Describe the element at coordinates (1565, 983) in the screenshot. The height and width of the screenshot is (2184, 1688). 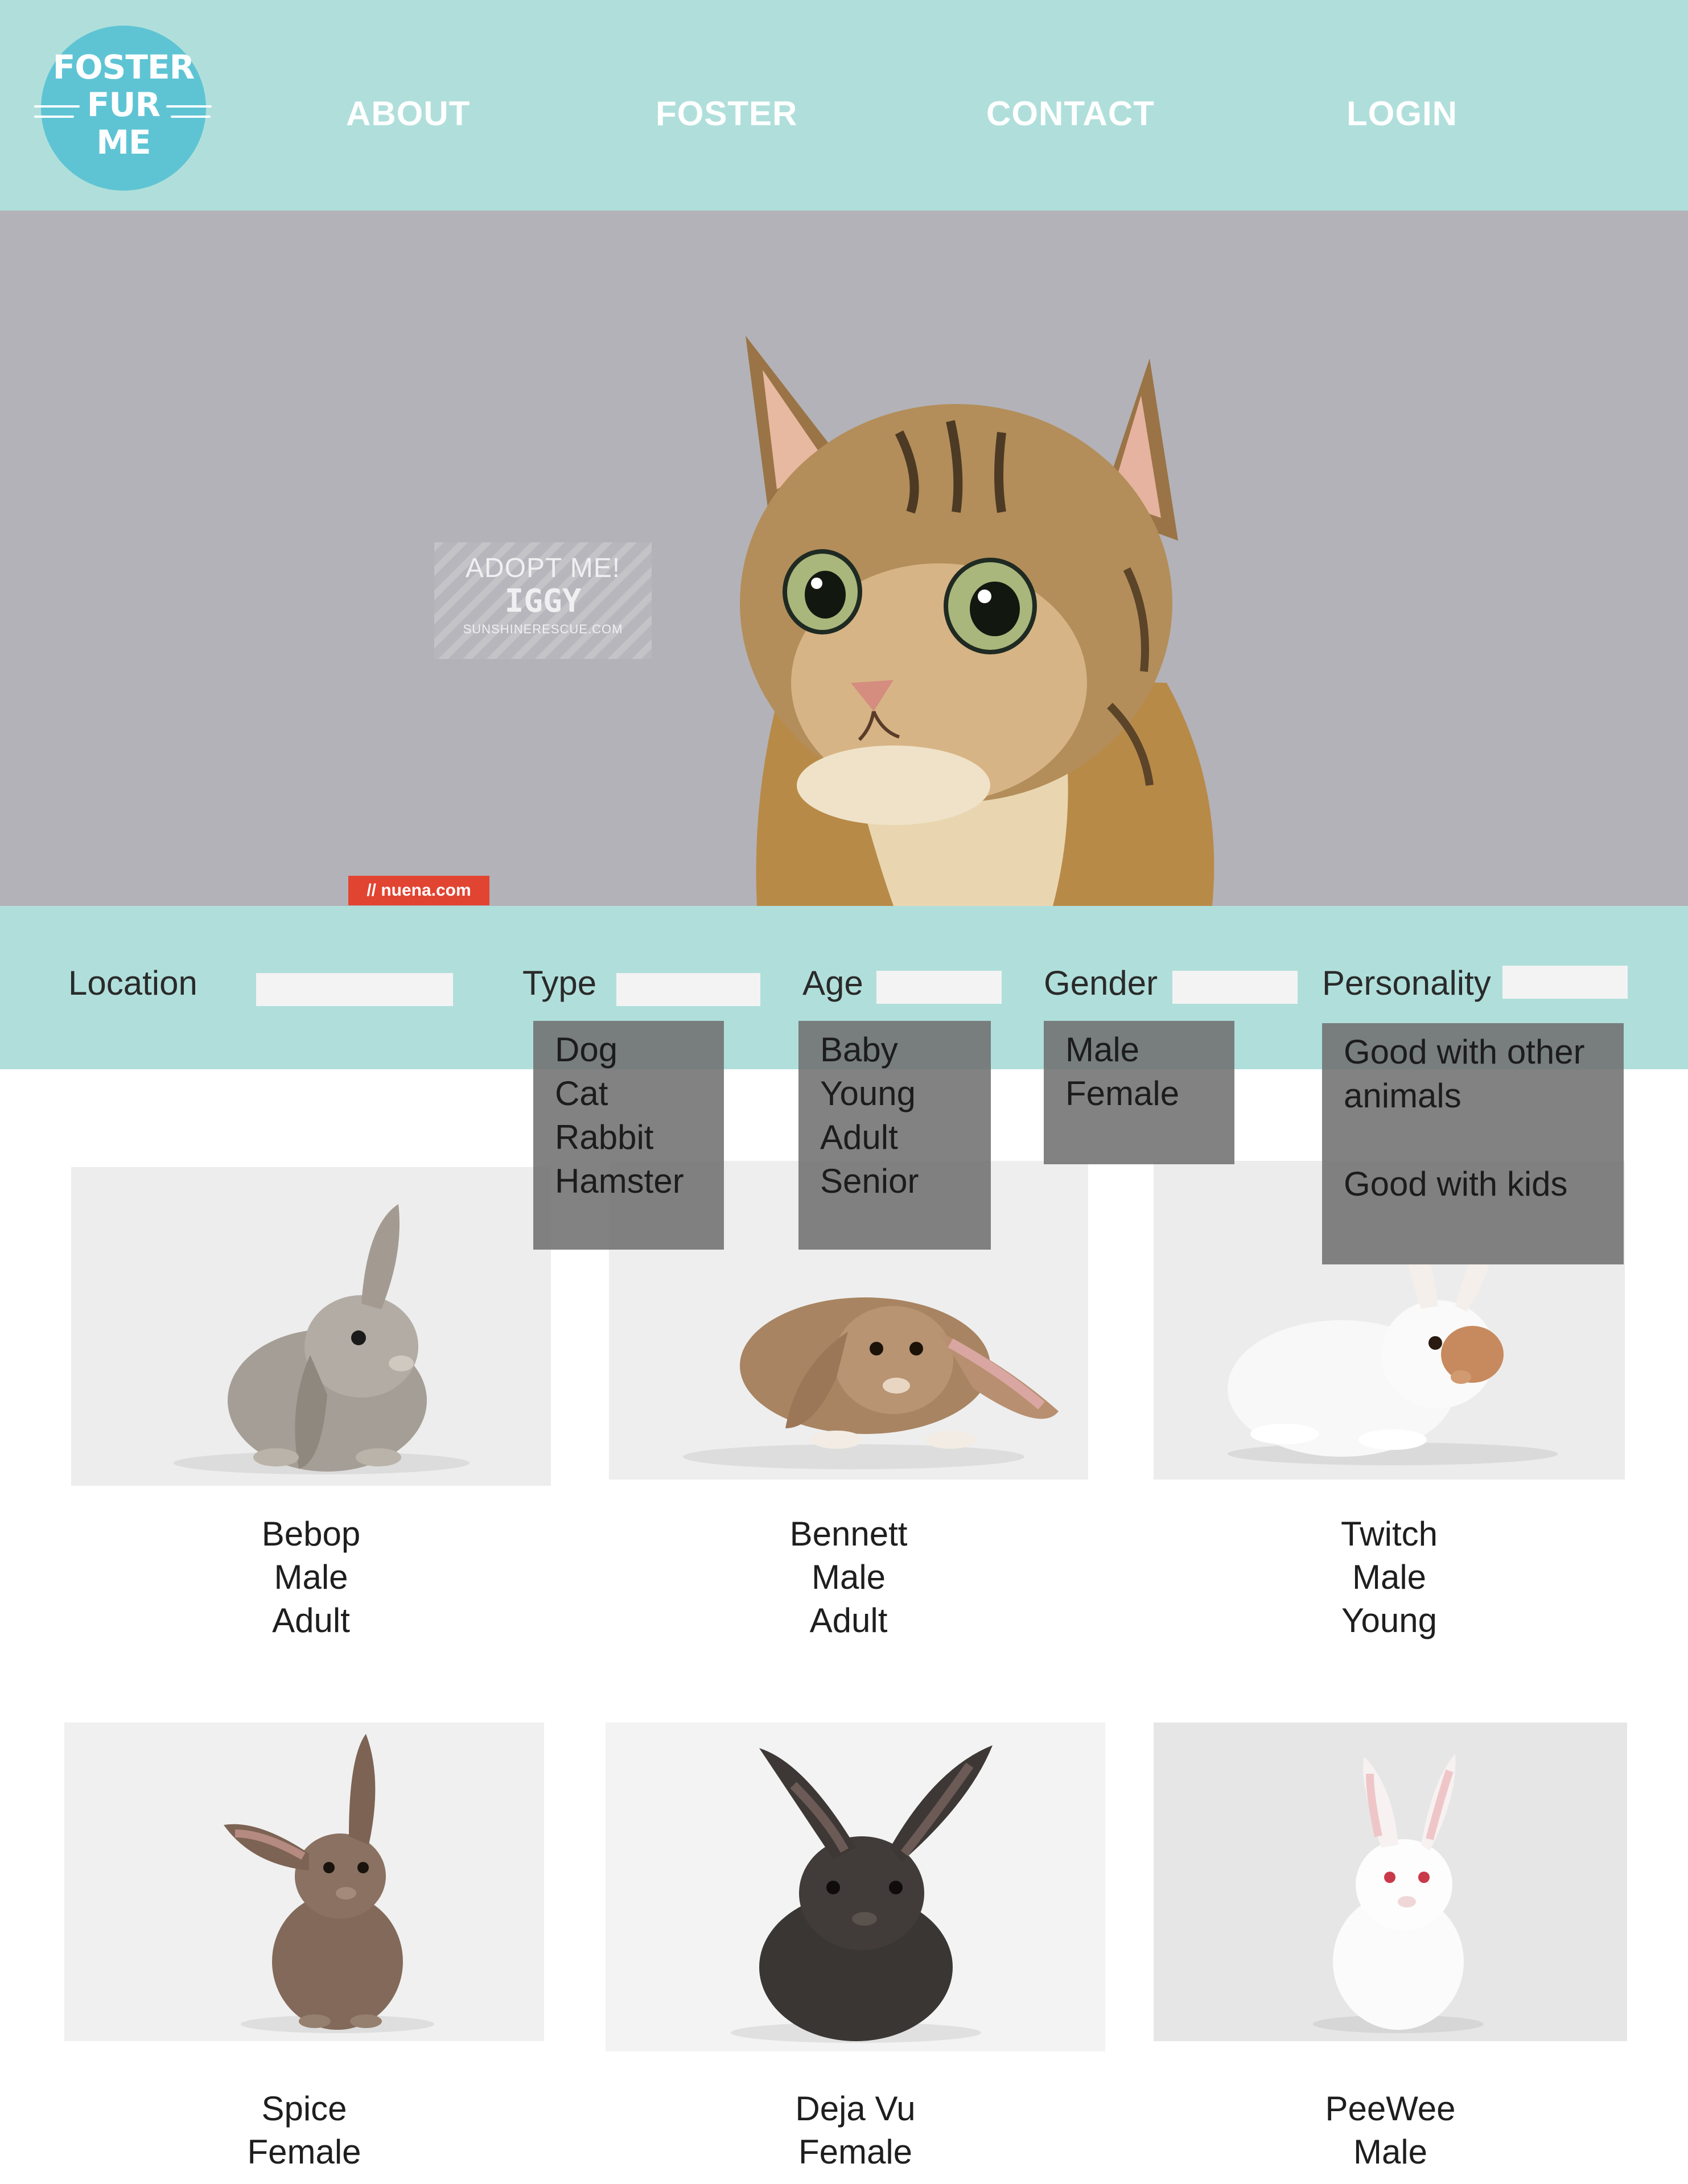
I see `personality-select` at that location.